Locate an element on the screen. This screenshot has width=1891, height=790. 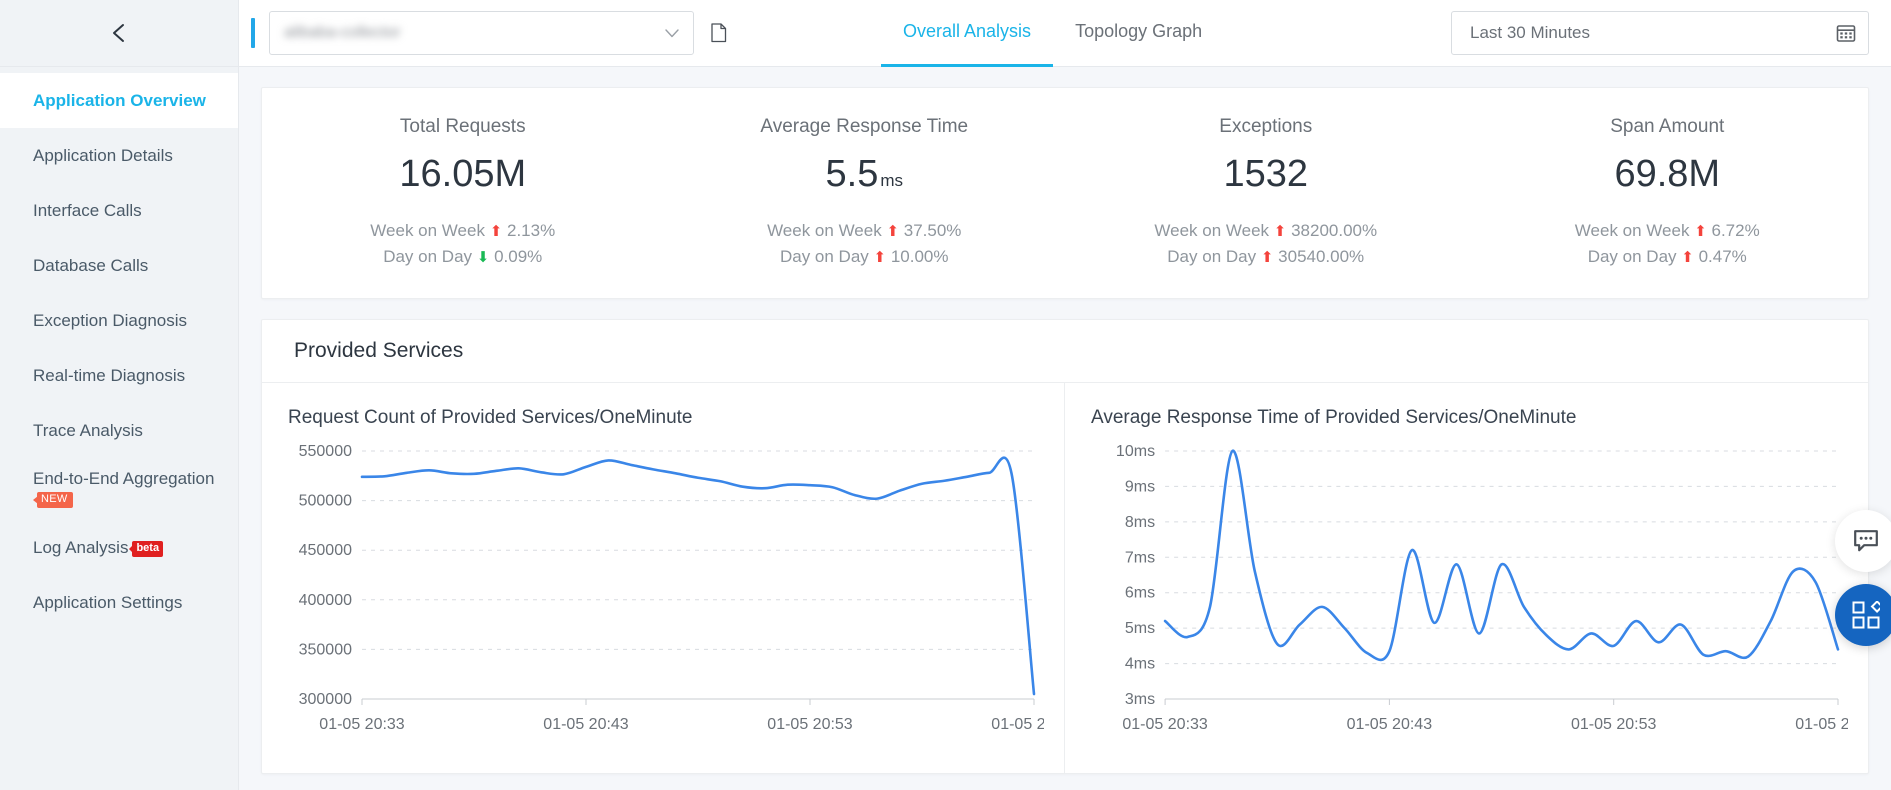
grid-apps-icon is located at coordinates (1866, 615).